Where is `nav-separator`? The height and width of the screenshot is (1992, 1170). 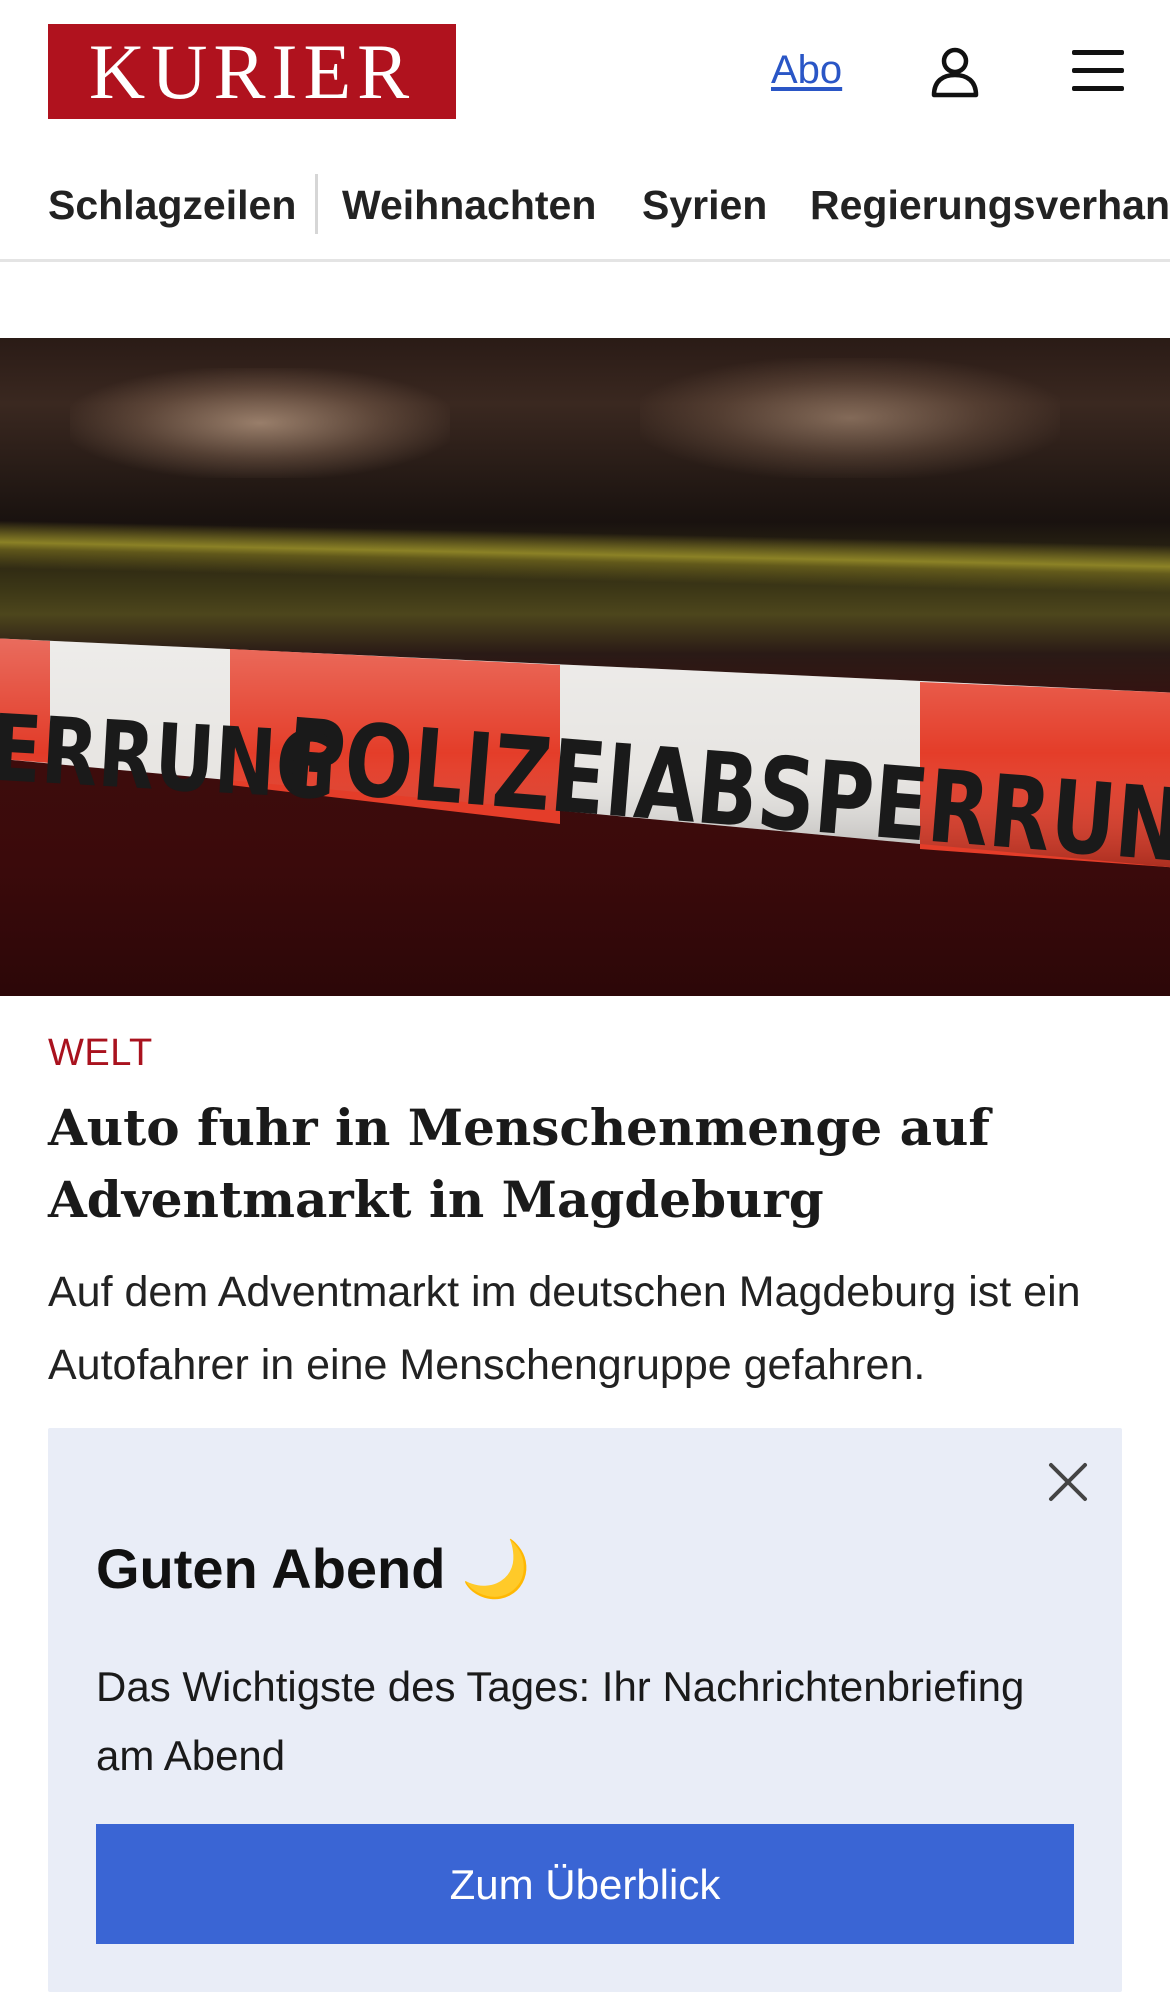
nav-separator is located at coordinates (316, 204).